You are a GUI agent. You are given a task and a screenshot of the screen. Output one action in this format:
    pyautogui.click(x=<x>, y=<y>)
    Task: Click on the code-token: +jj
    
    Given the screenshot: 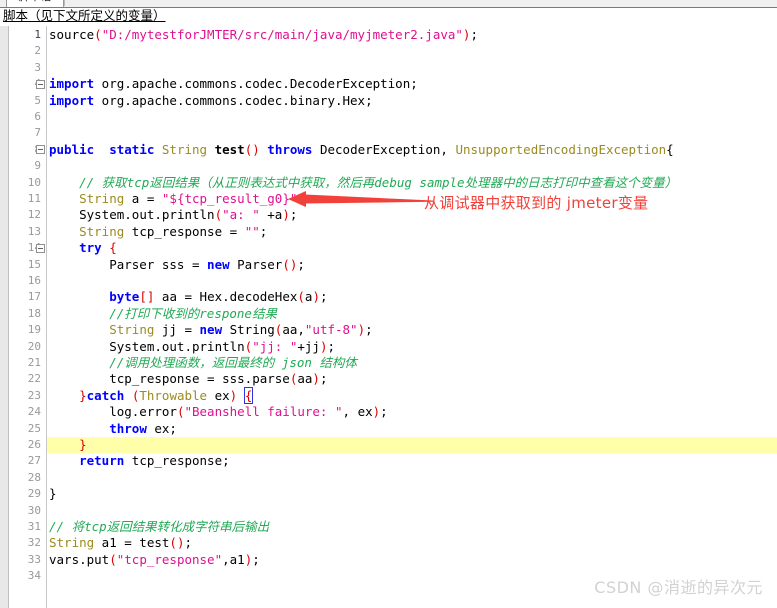 What is the action you would take?
    pyautogui.click(x=308, y=346)
    